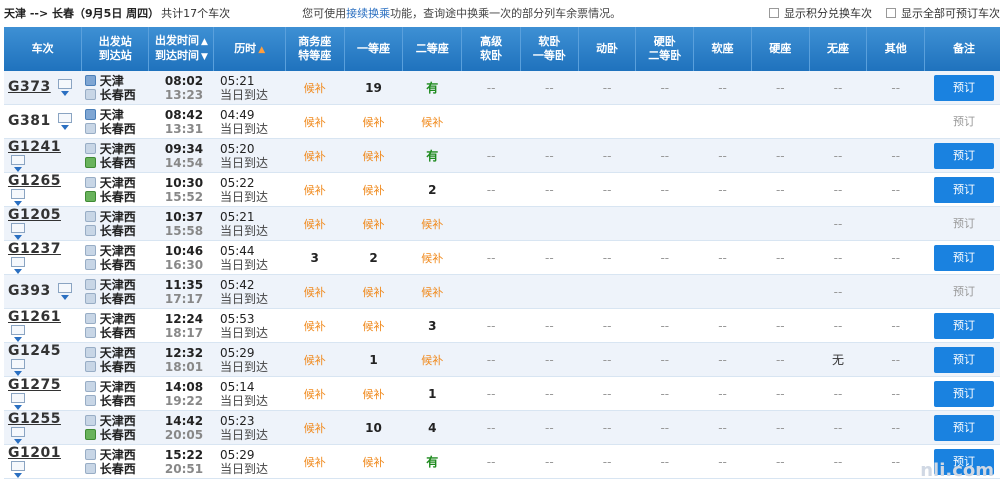 This screenshot has width=1000, height=487. I want to click on train-number-link: G1255, so click(34, 419).